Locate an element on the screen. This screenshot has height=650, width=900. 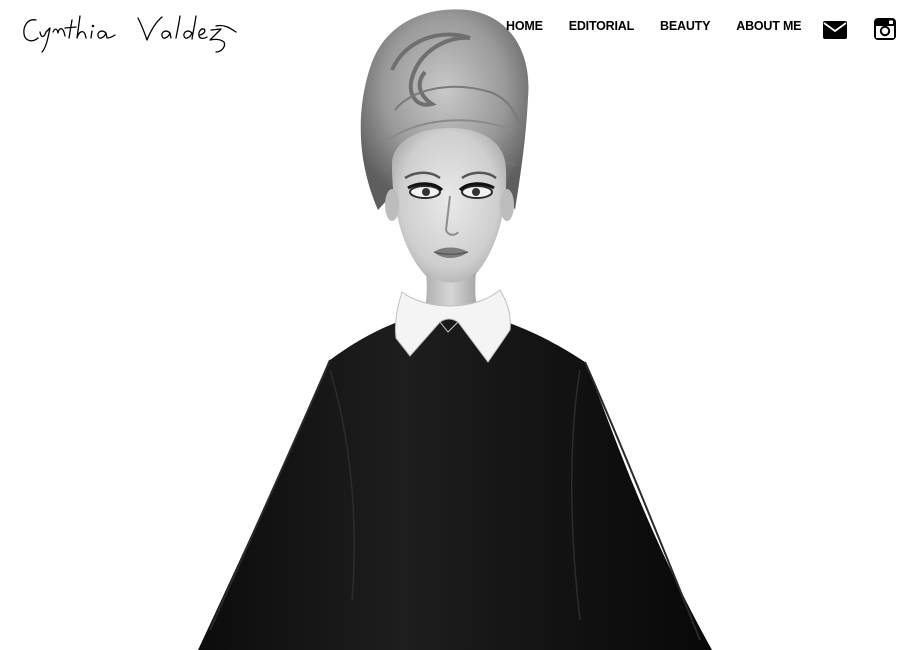
envelope-icon is located at coordinates (835, 29).